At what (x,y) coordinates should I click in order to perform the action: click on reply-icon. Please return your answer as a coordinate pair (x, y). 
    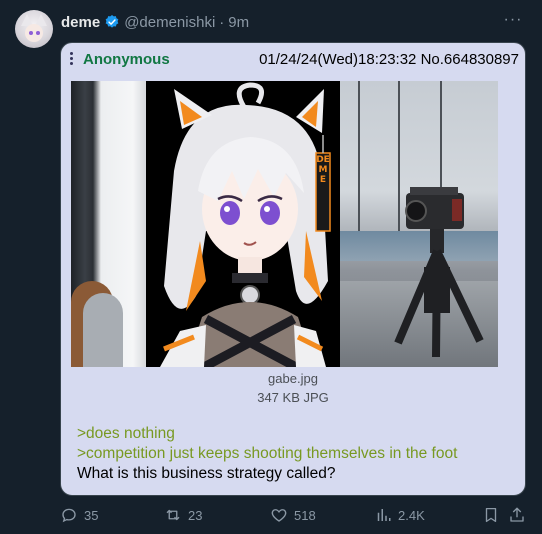
    Looking at the image, I should click on (69, 515).